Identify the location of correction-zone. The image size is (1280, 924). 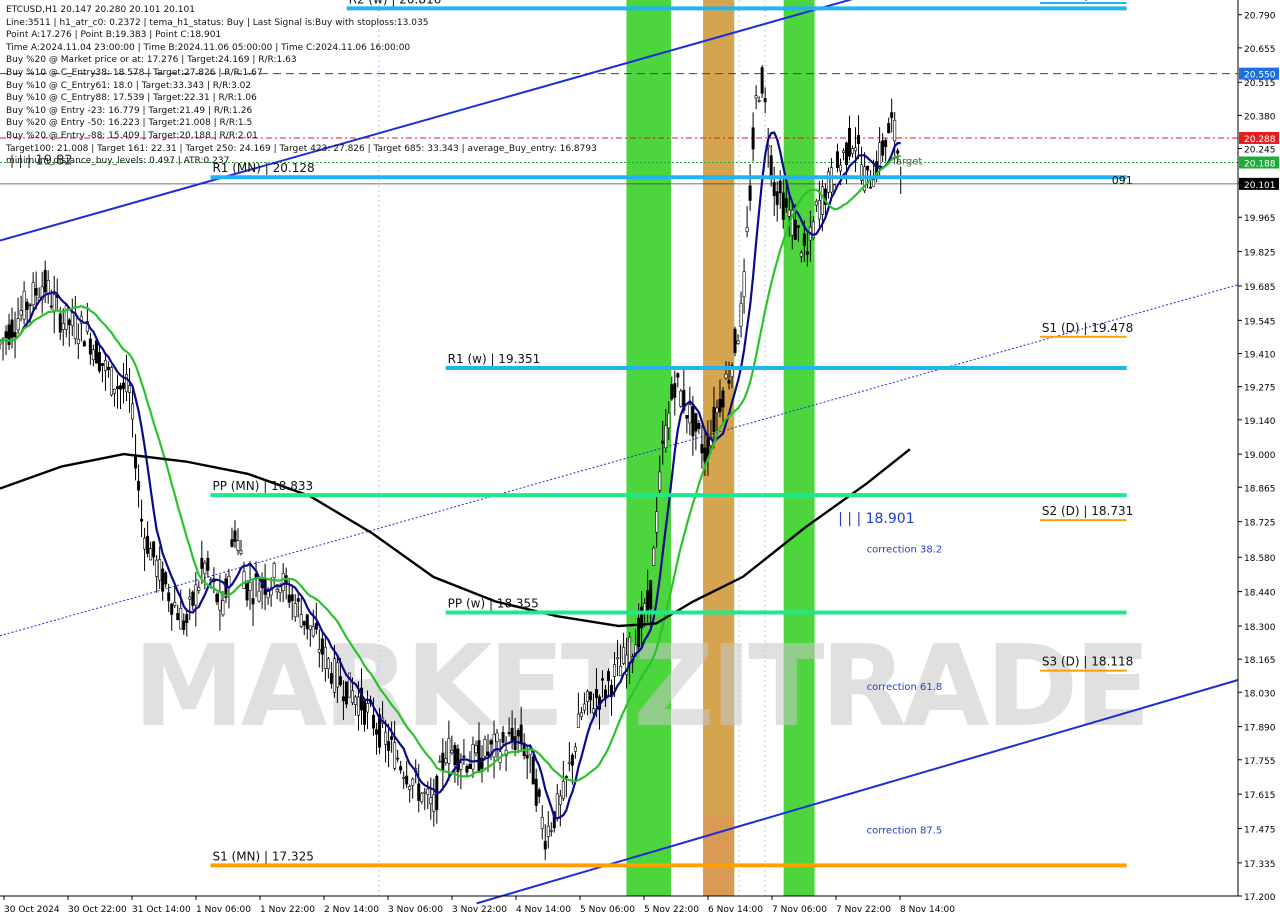
(719, 855).